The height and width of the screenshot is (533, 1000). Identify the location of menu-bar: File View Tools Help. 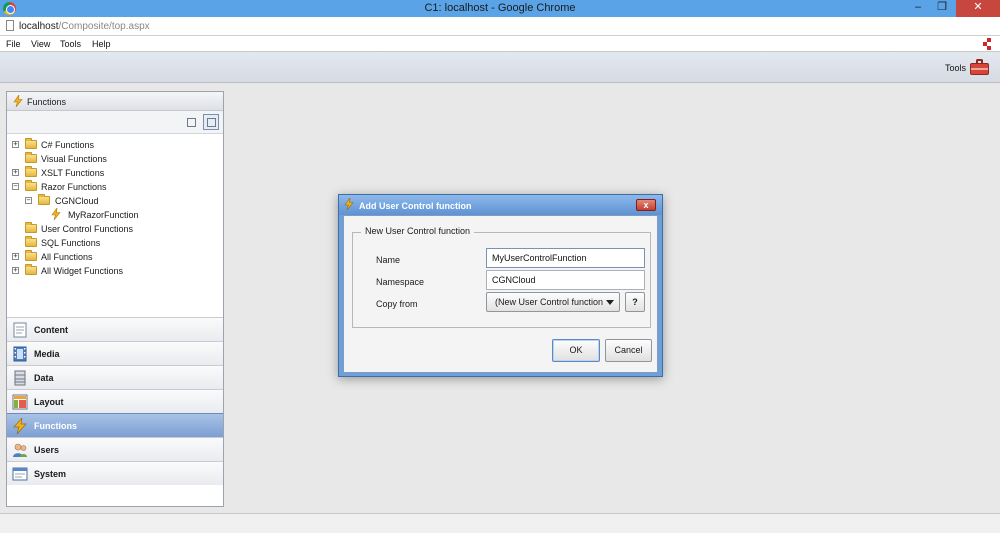
(500, 44).